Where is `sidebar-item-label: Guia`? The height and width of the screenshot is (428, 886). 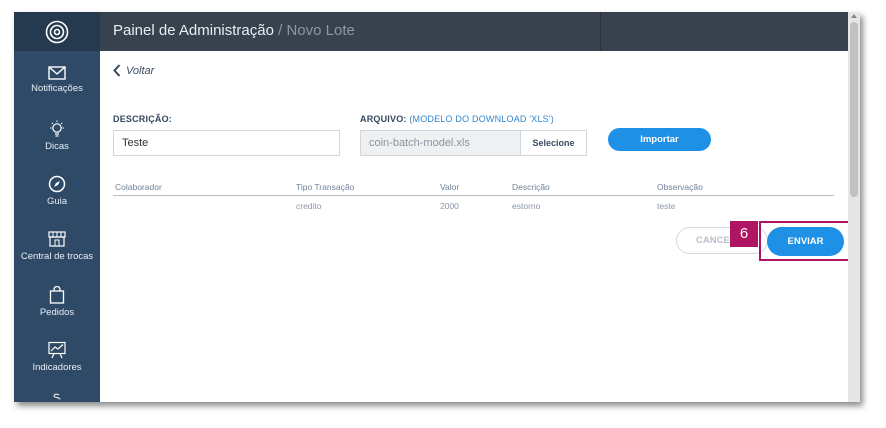
sidebar-item-label: Guia is located at coordinates (57, 201).